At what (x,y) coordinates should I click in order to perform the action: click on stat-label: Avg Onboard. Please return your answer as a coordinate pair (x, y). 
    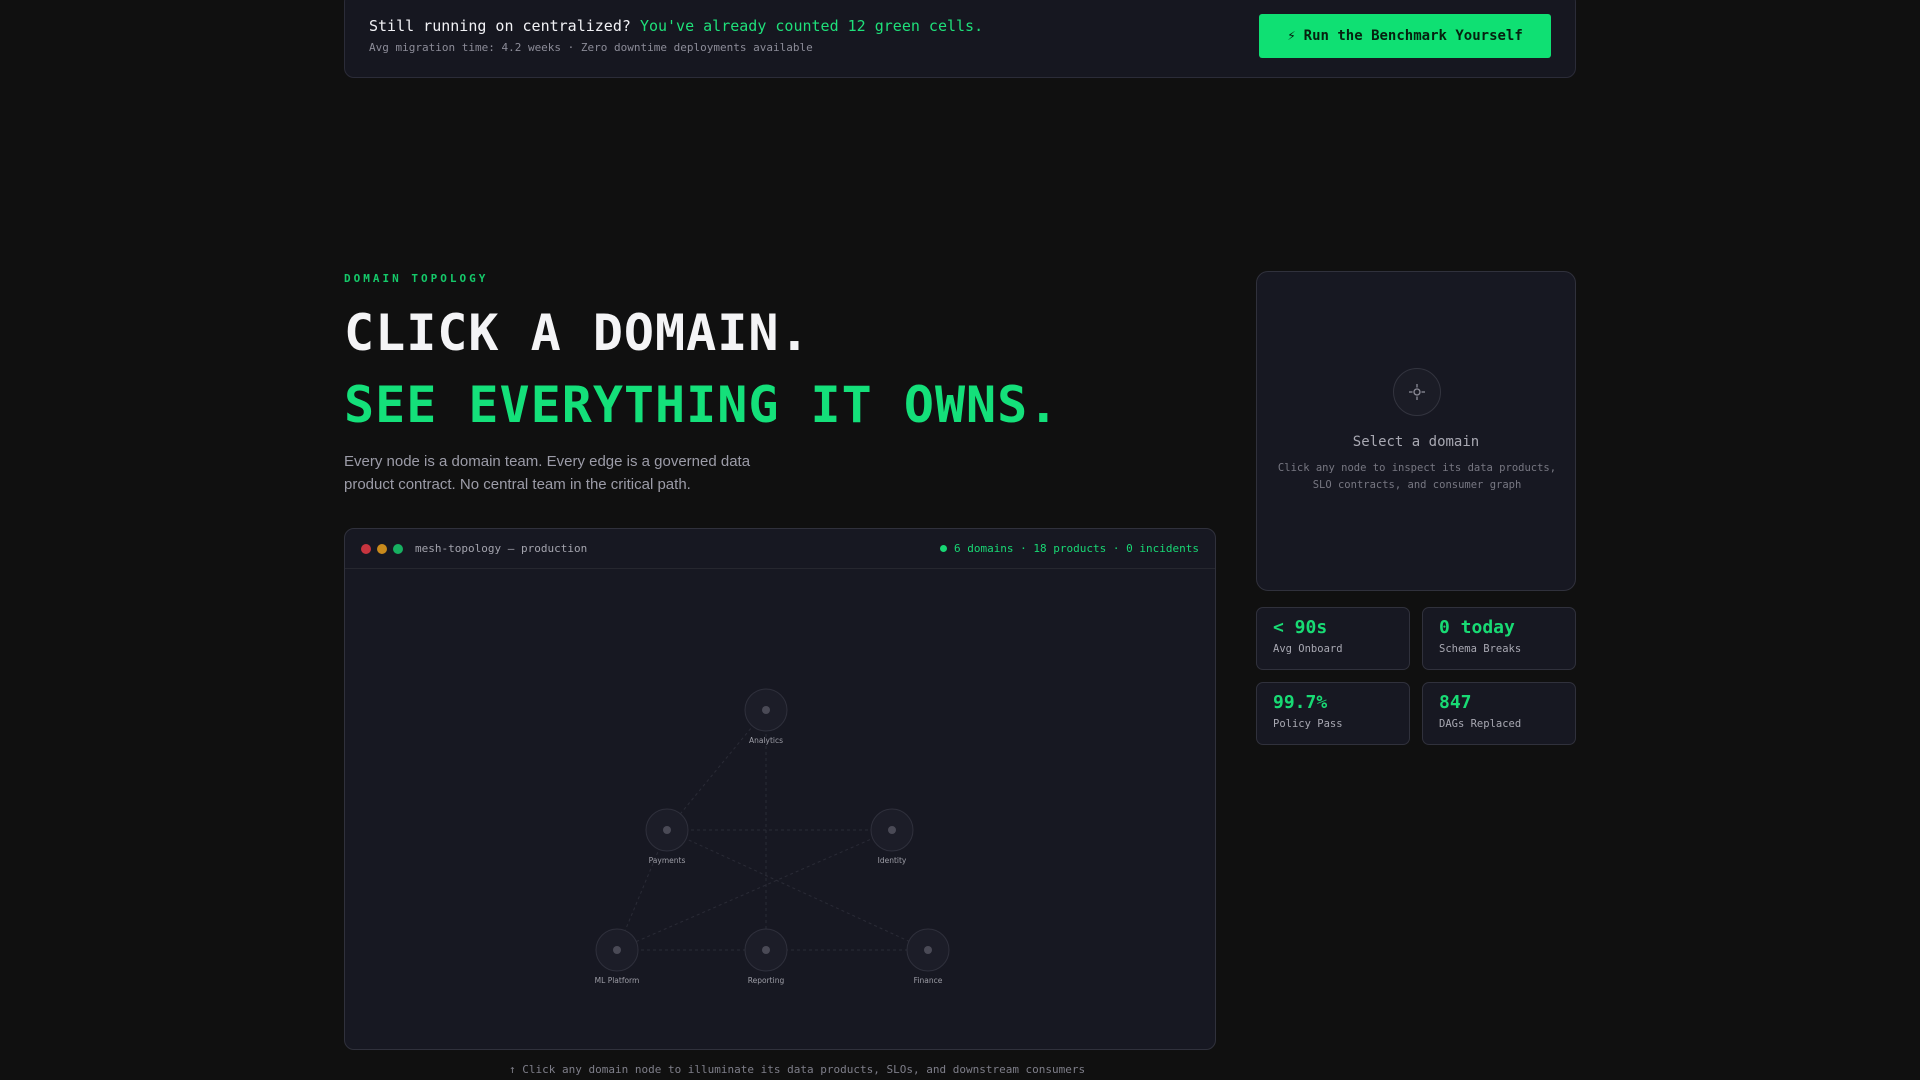
    Looking at the image, I should click on (1308, 649).